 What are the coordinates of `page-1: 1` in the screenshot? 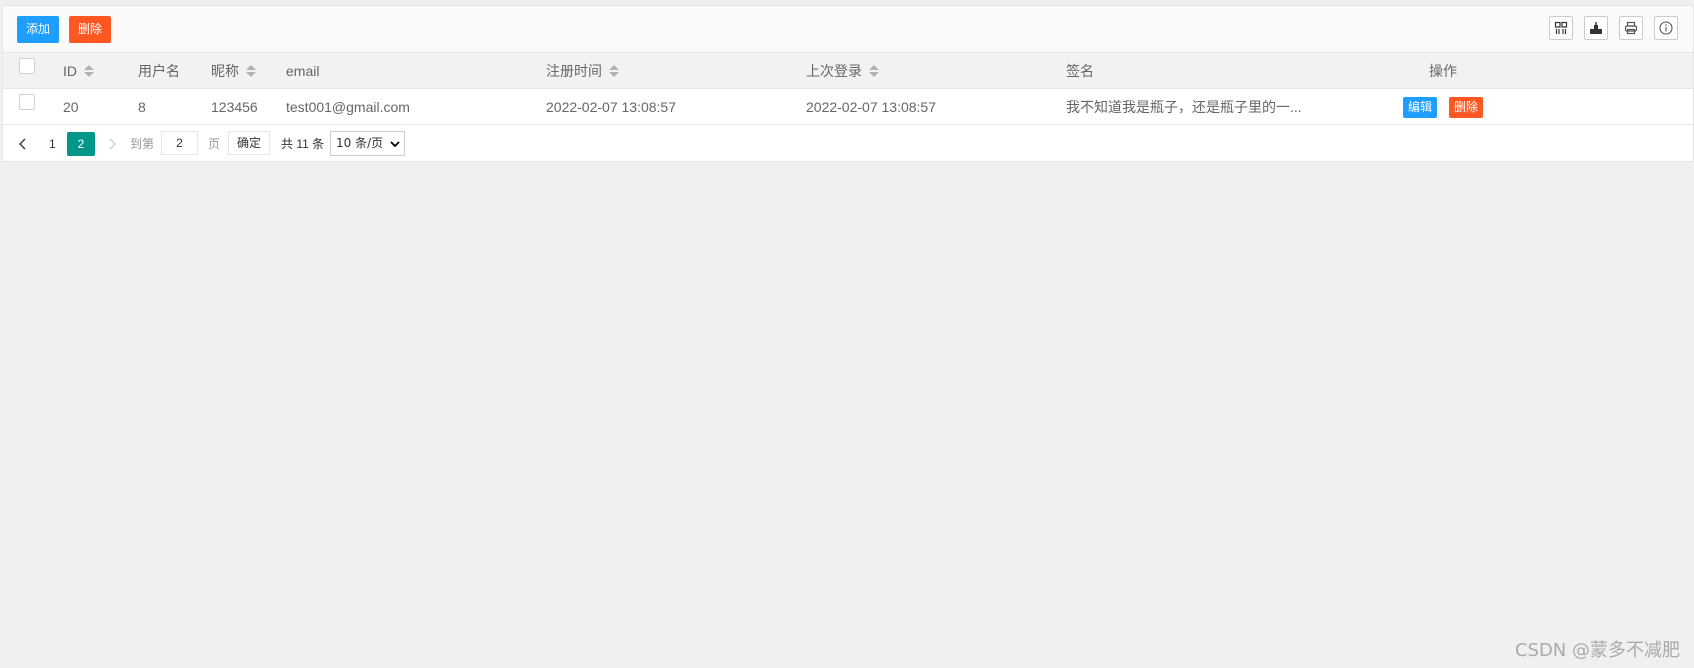 It's located at (52, 144).